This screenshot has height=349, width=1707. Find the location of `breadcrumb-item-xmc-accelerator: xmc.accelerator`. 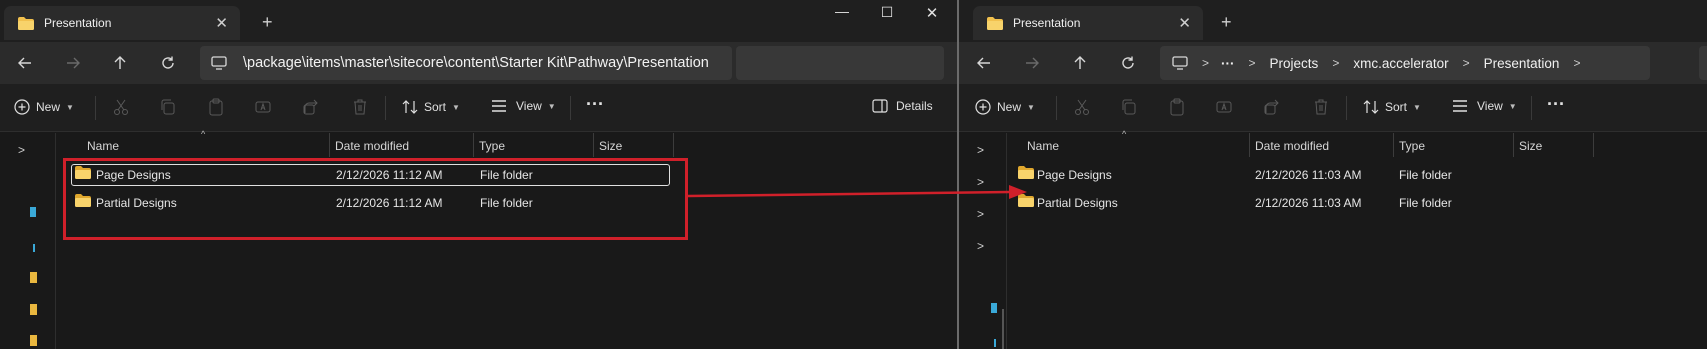

breadcrumb-item-xmc-accelerator: xmc.accelerator is located at coordinates (1400, 63).